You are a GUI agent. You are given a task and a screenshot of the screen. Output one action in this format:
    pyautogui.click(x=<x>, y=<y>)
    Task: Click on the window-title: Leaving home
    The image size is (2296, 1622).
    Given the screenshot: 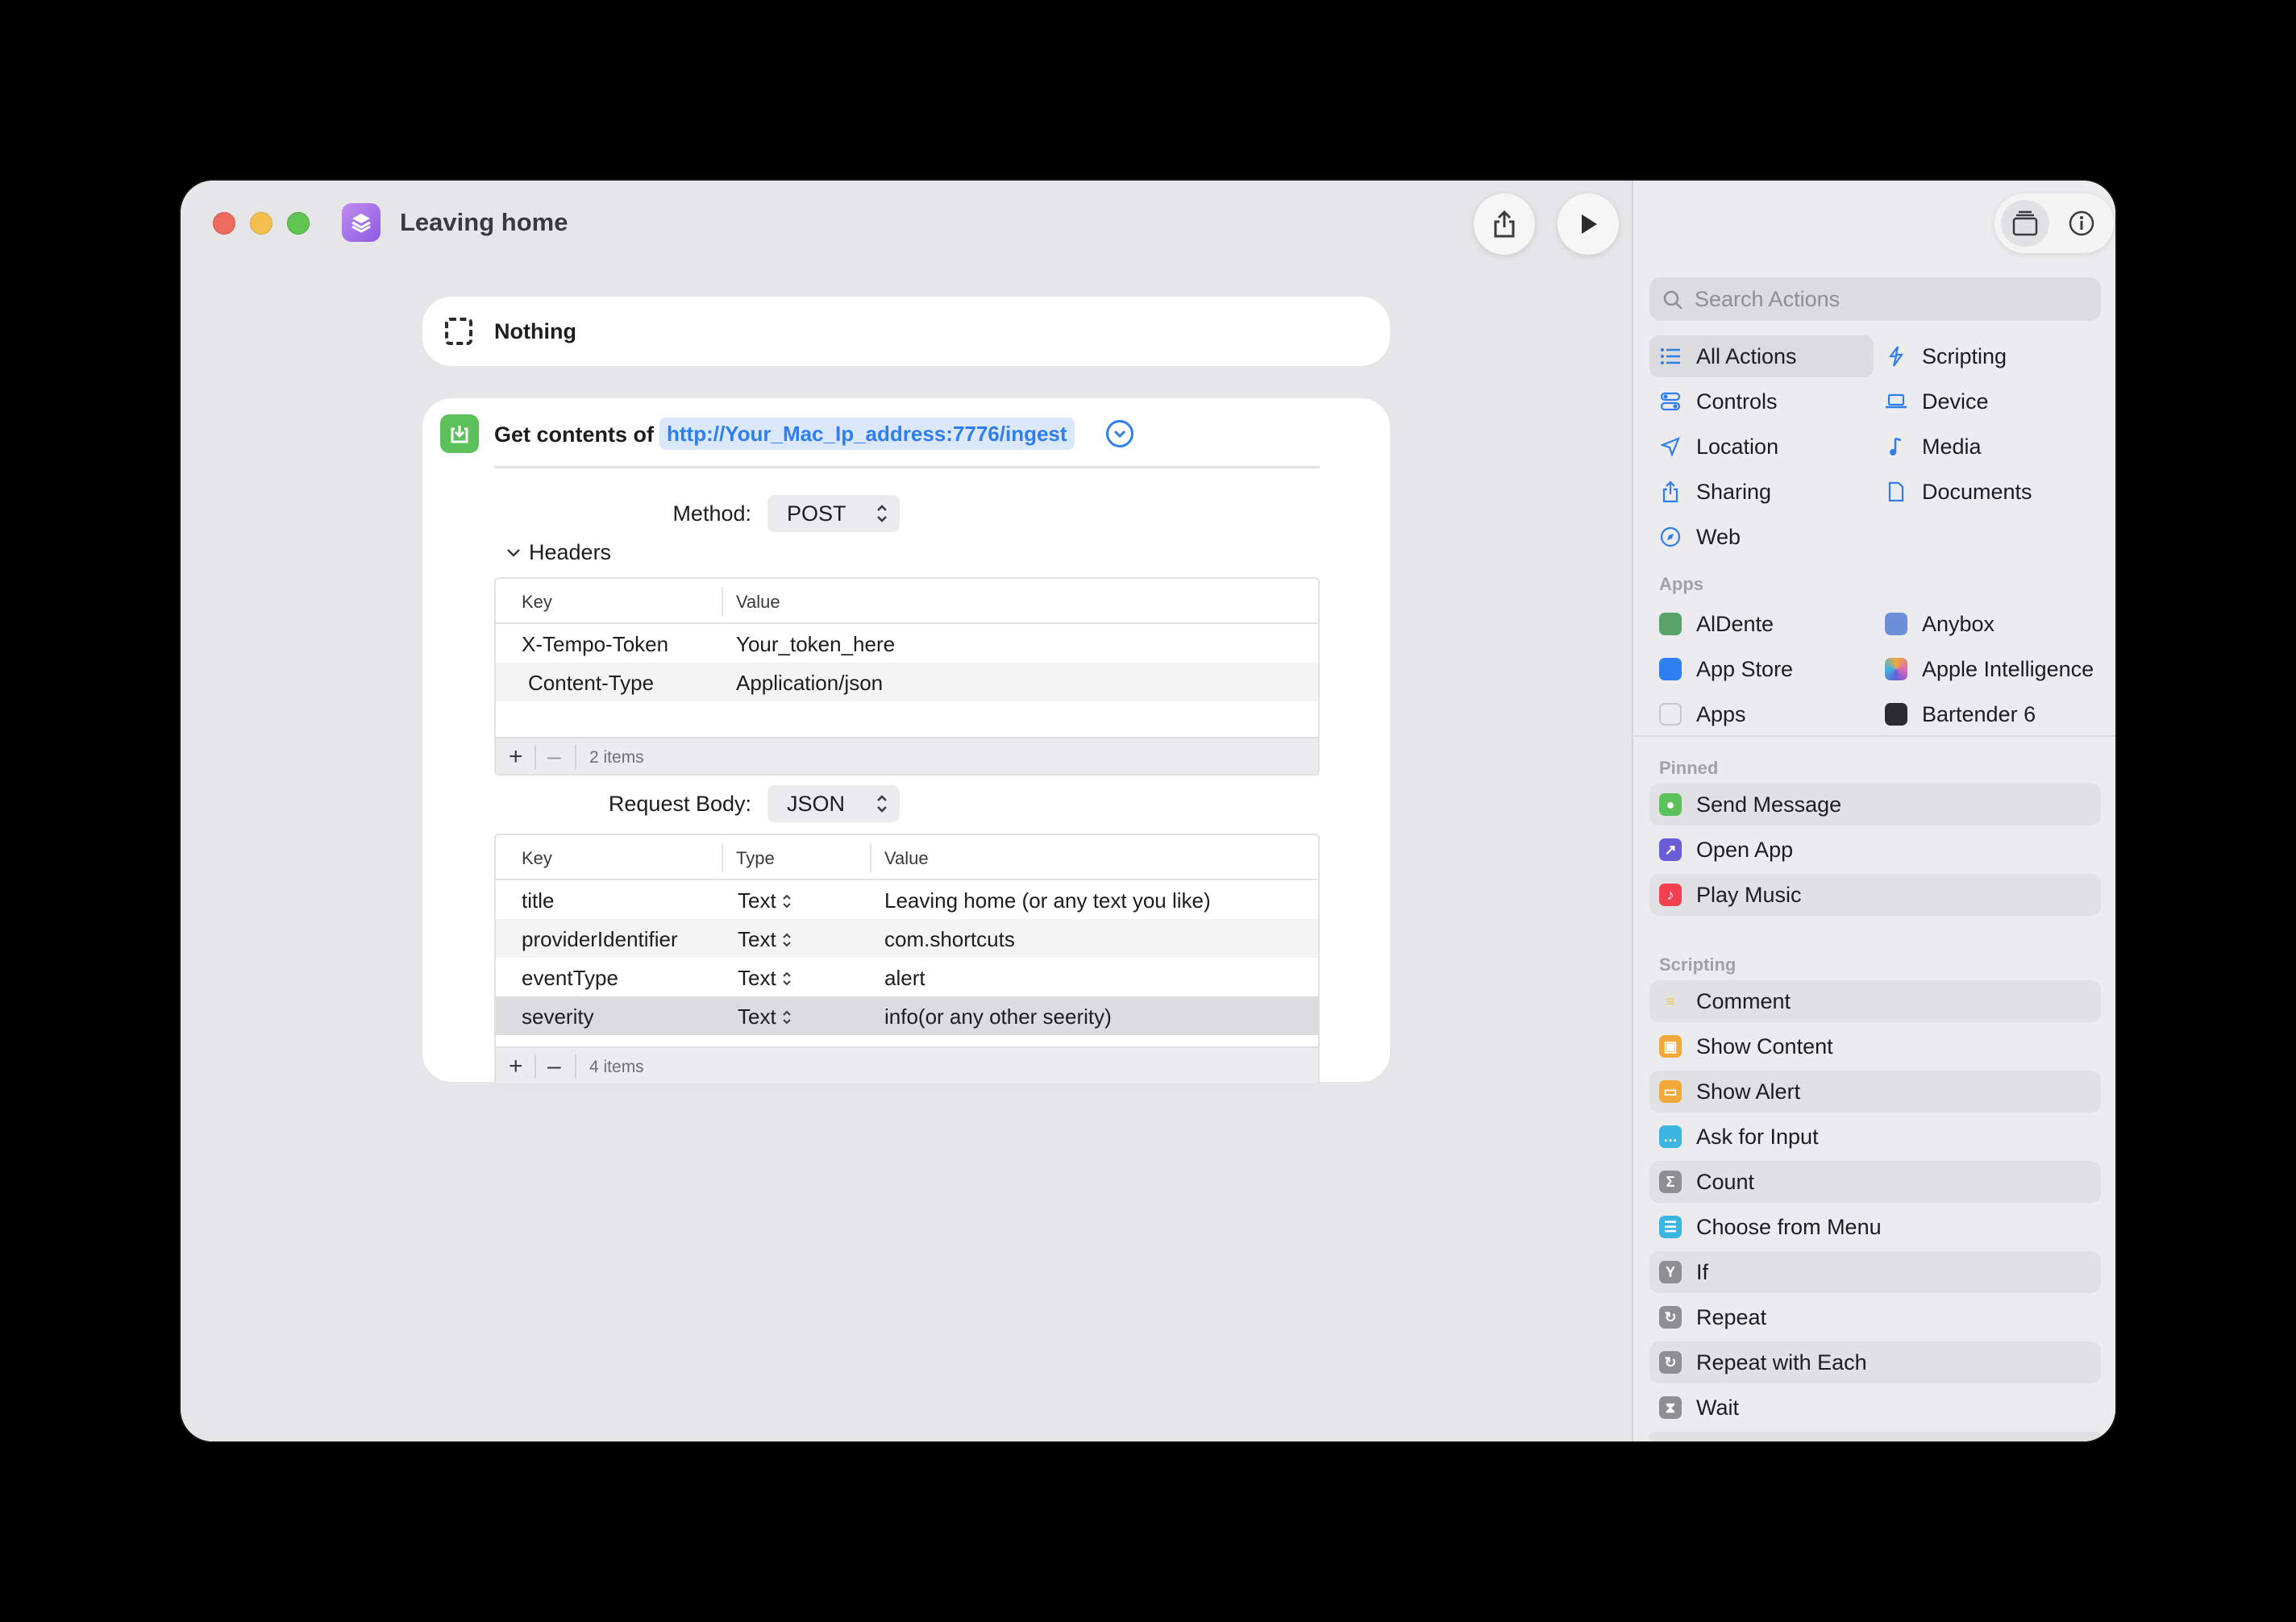 What is the action you would take?
    pyautogui.click(x=484, y=223)
    